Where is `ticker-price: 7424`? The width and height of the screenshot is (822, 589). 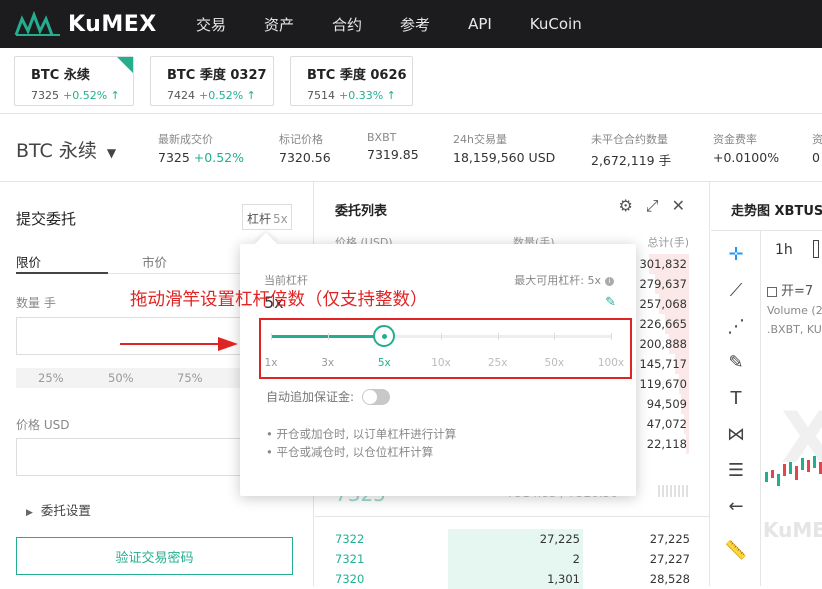 ticker-price: 7424 is located at coordinates (181, 95).